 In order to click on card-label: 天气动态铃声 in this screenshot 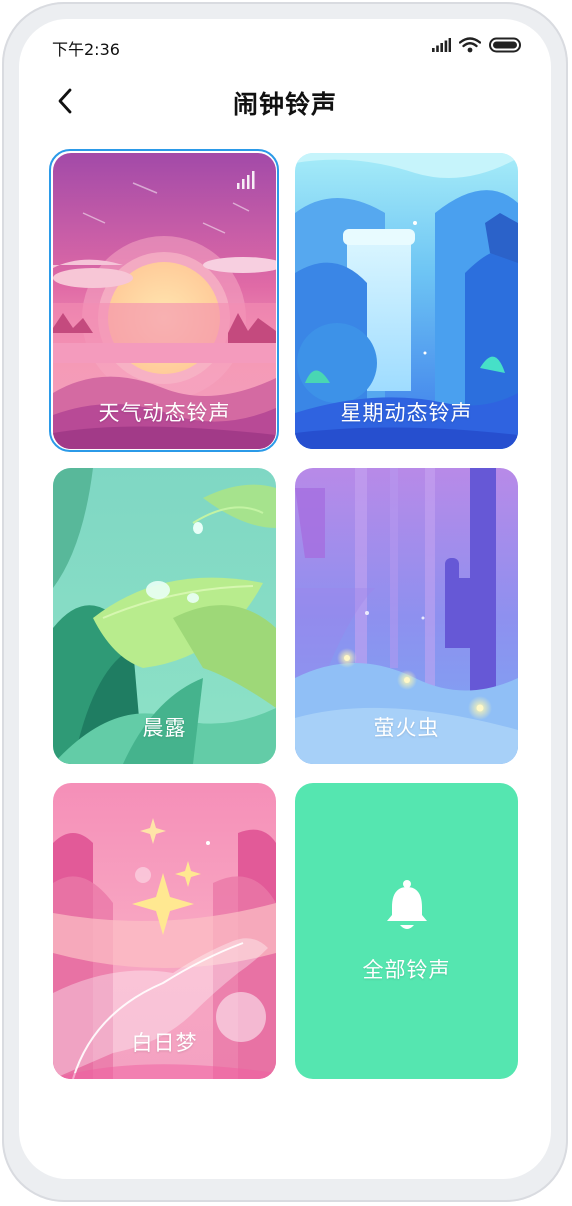, I will do `click(164, 413)`.